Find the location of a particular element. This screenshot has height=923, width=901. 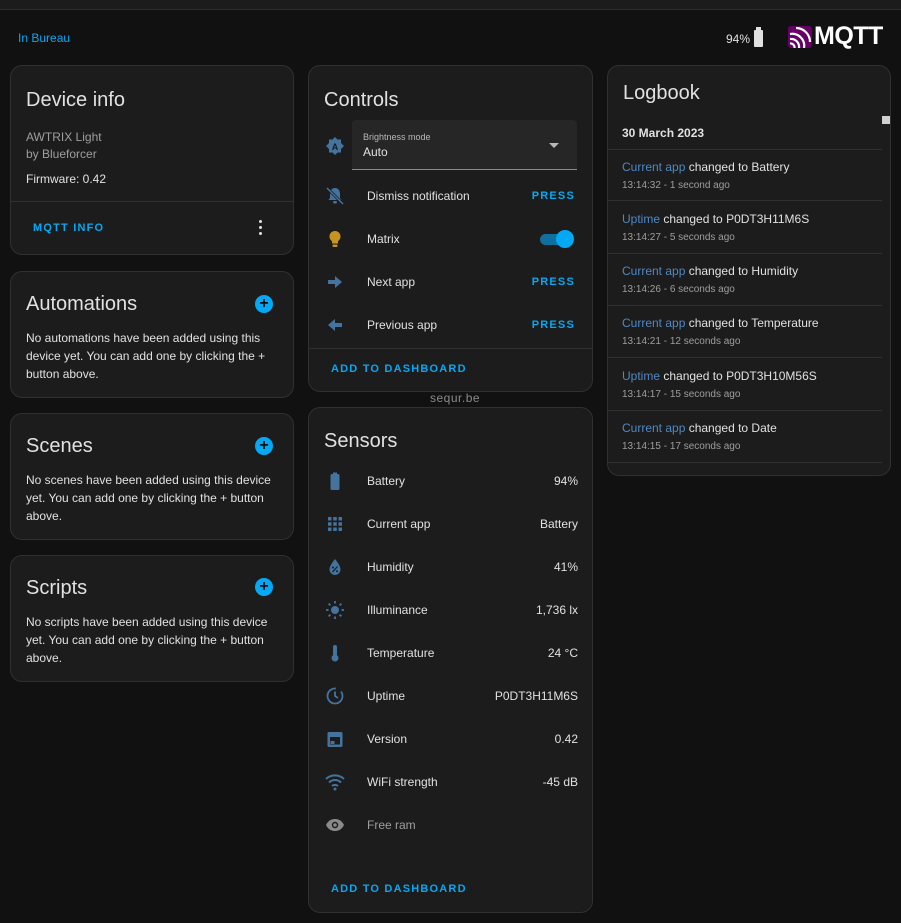

scenes-title: Scenes is located at coordinates (59, 446).